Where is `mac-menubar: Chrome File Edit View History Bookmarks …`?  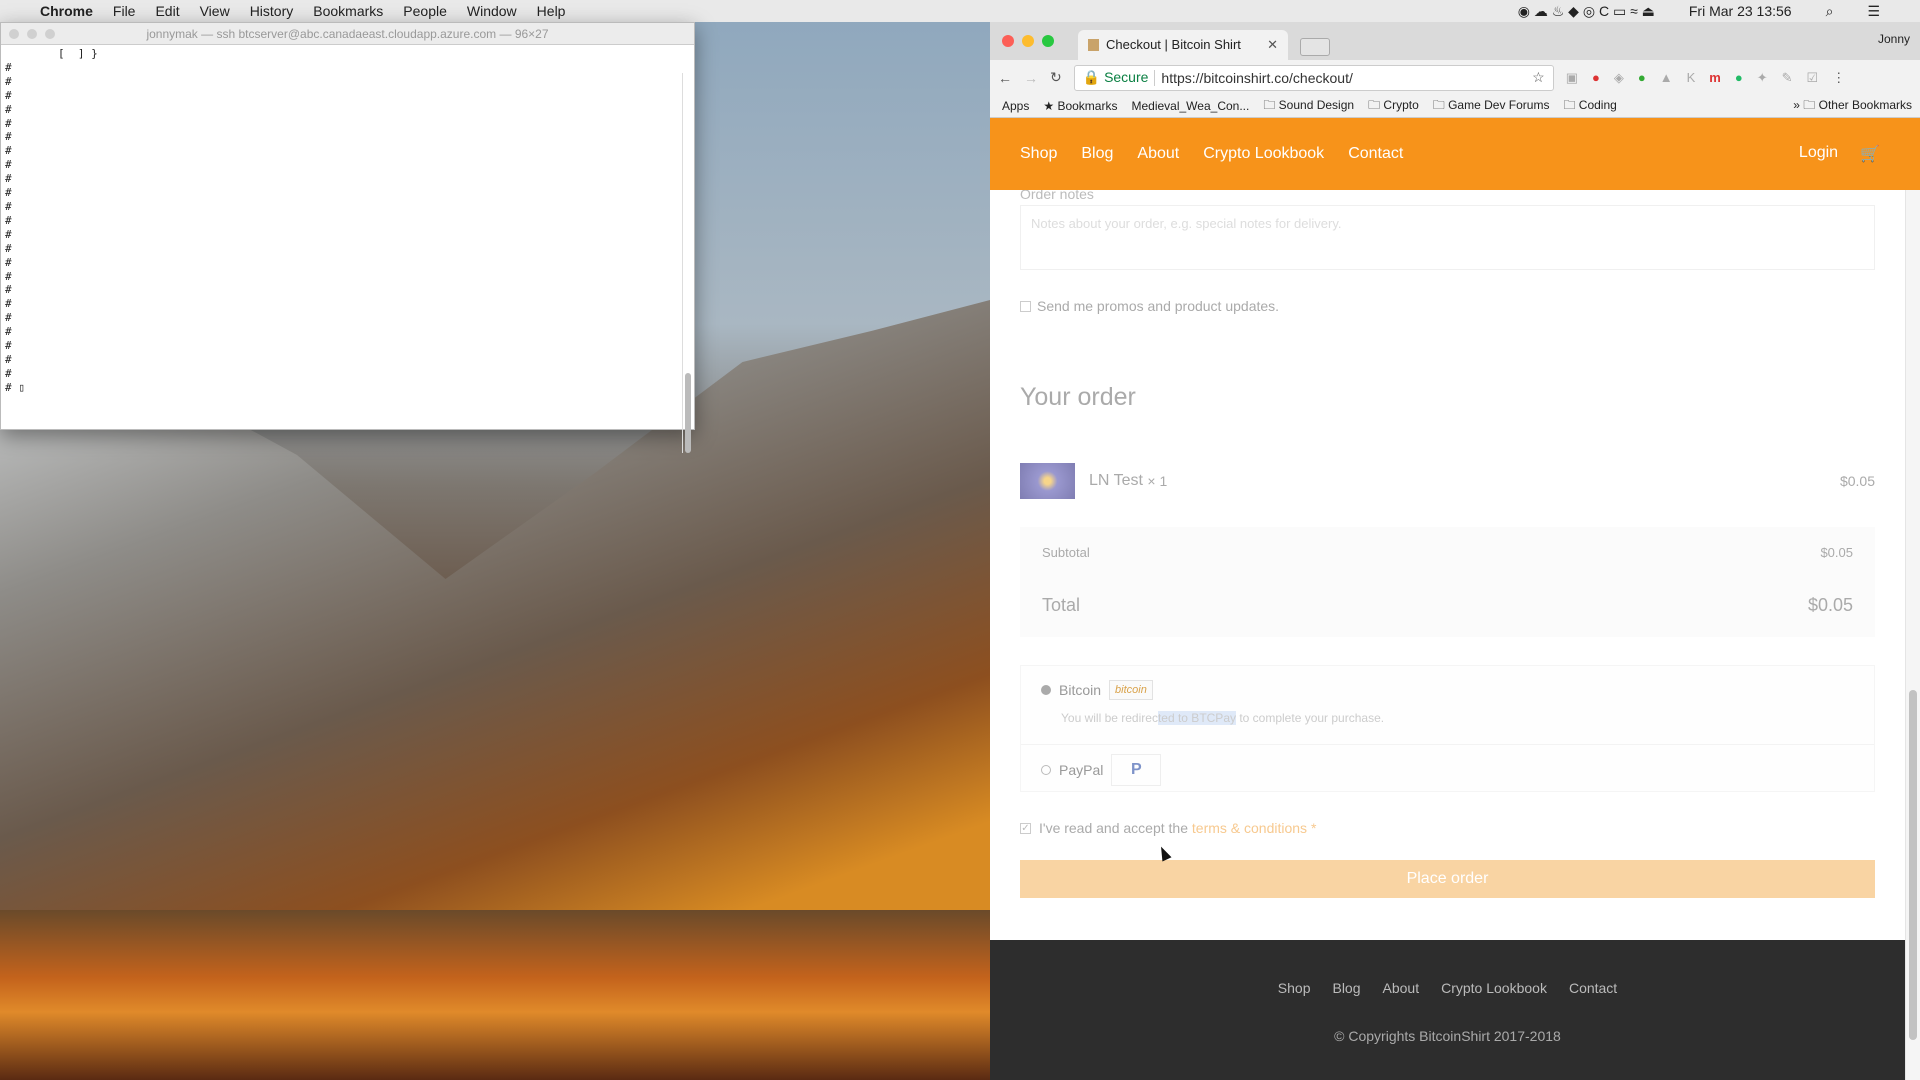 mac-menubar: Chrome File Edit View History Bookmarks … is located at coordinates (960, 11).